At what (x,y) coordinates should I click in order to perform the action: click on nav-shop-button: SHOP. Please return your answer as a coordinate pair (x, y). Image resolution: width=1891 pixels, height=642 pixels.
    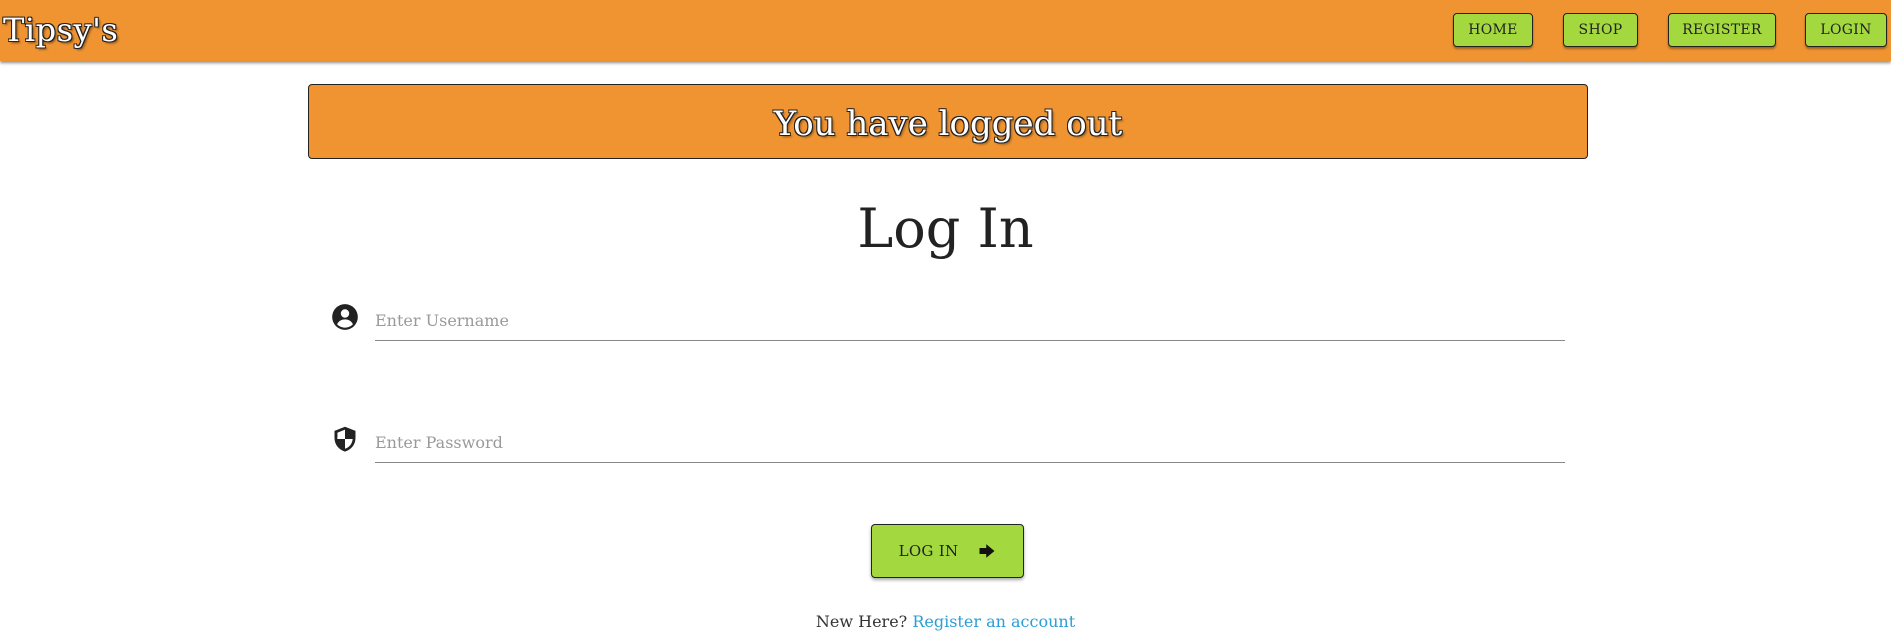
    Looking at the image, I should click on (1600, 30).